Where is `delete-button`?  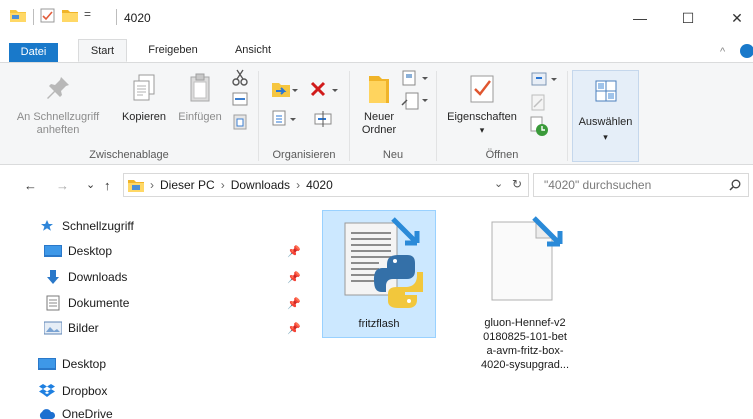
delete-button is located at coordinates (324, 90).